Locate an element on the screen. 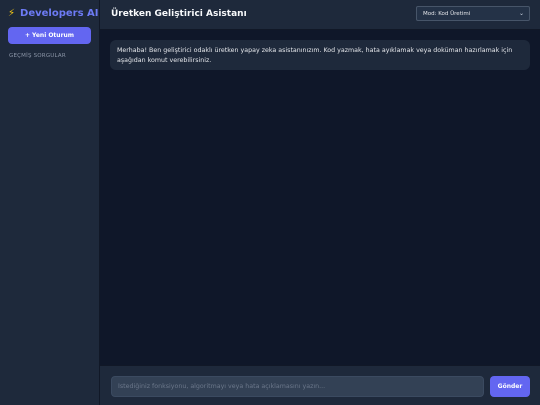 The height and width of the screenshot is (405, 540). mode-select-value: Mod: Kod Üretimi is located at coordinates (447, 13).